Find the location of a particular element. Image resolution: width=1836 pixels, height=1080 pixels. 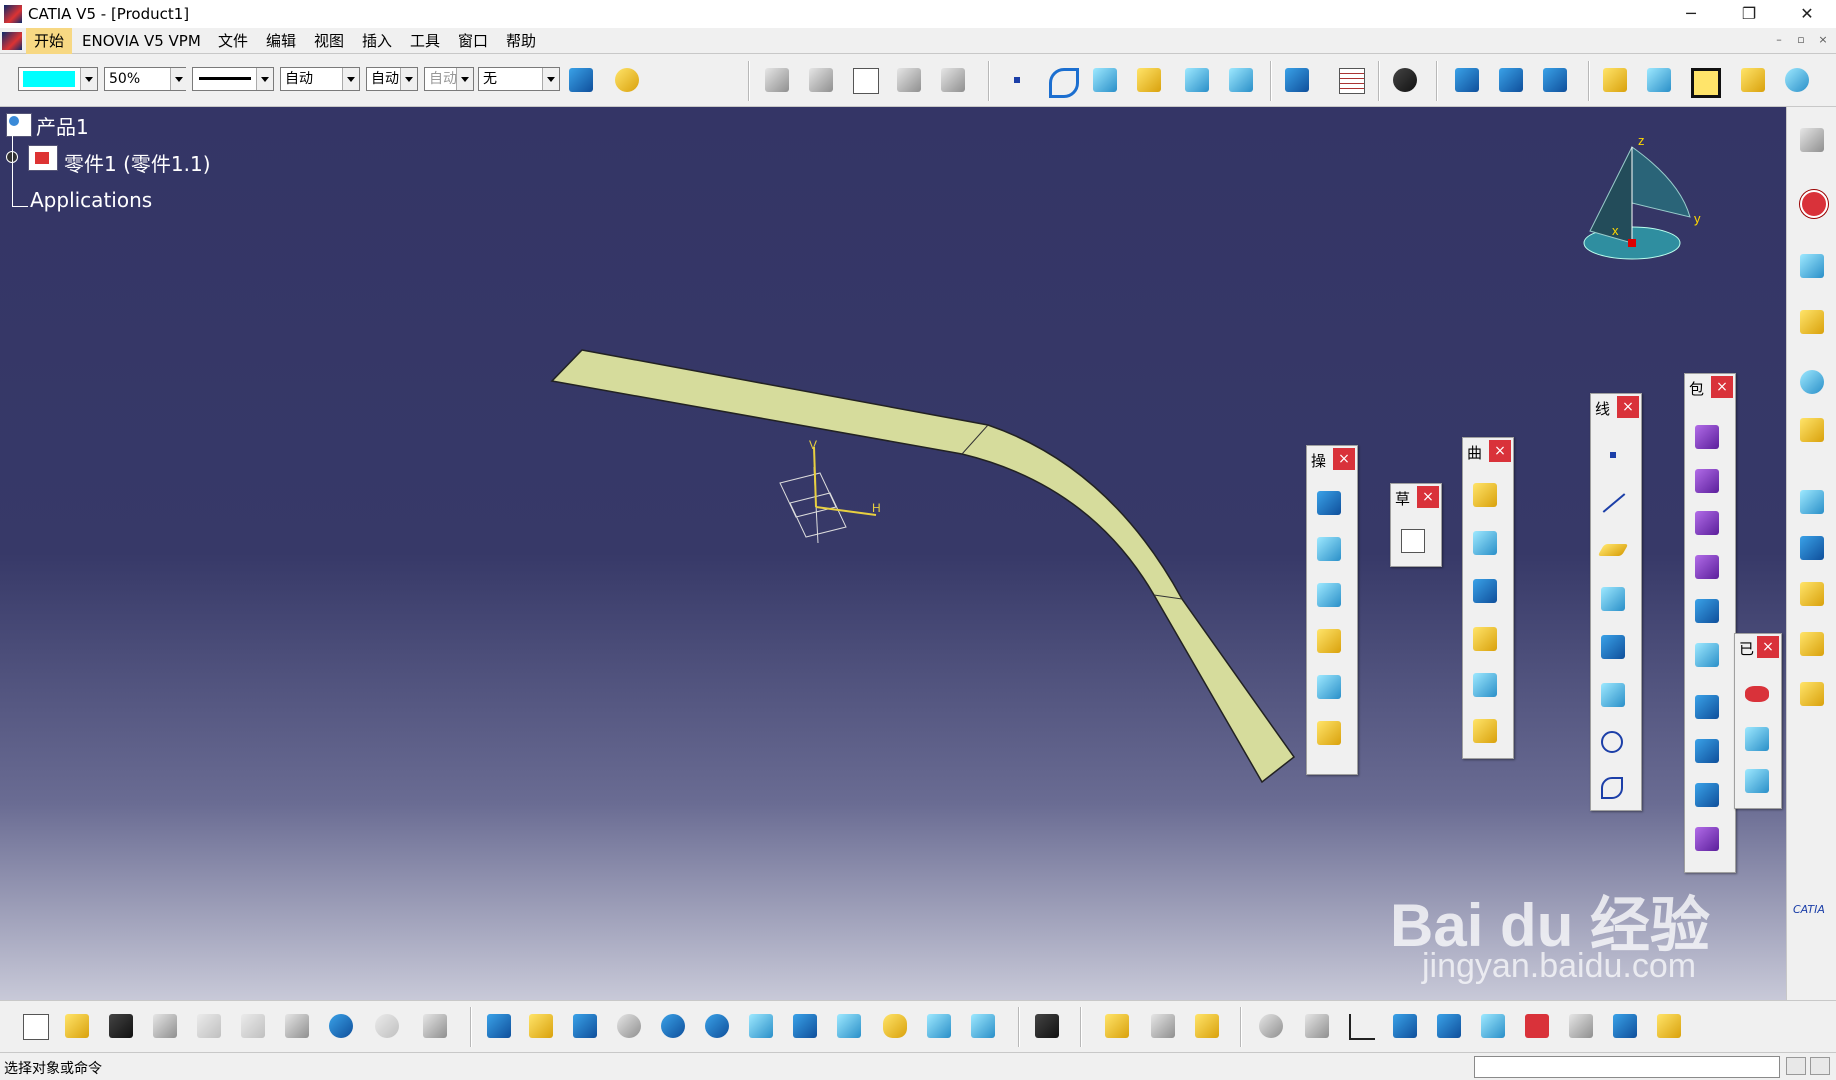

capture-button is located at coordinates (1047, 1026).